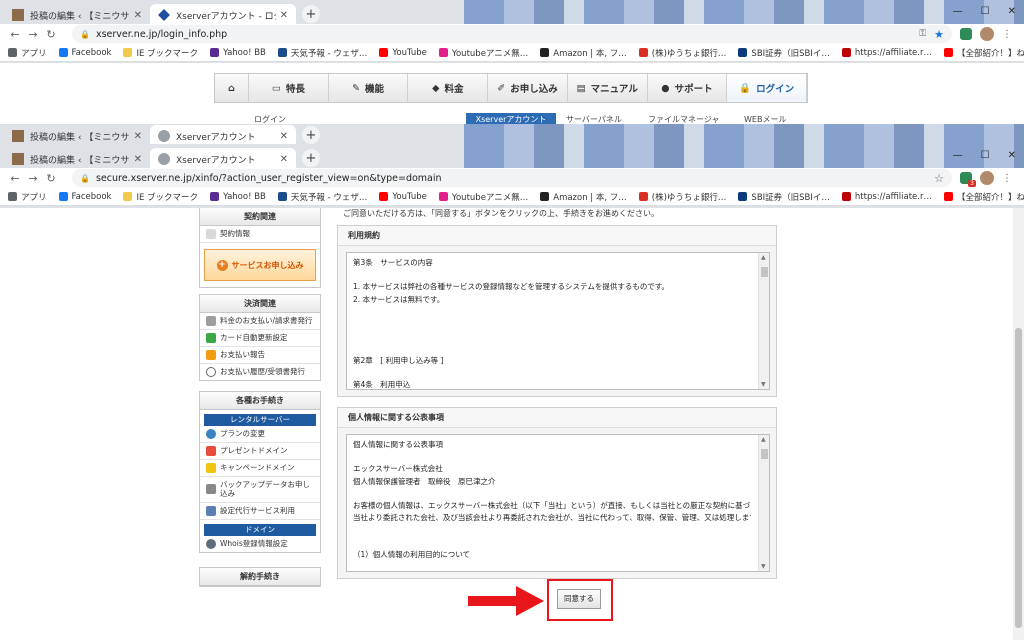 This screenshot has height=640, width=1024. Describe the element at coordinates (369, 88) in the screenshot. I see `nav-functions: ✎ 機能` at that location.